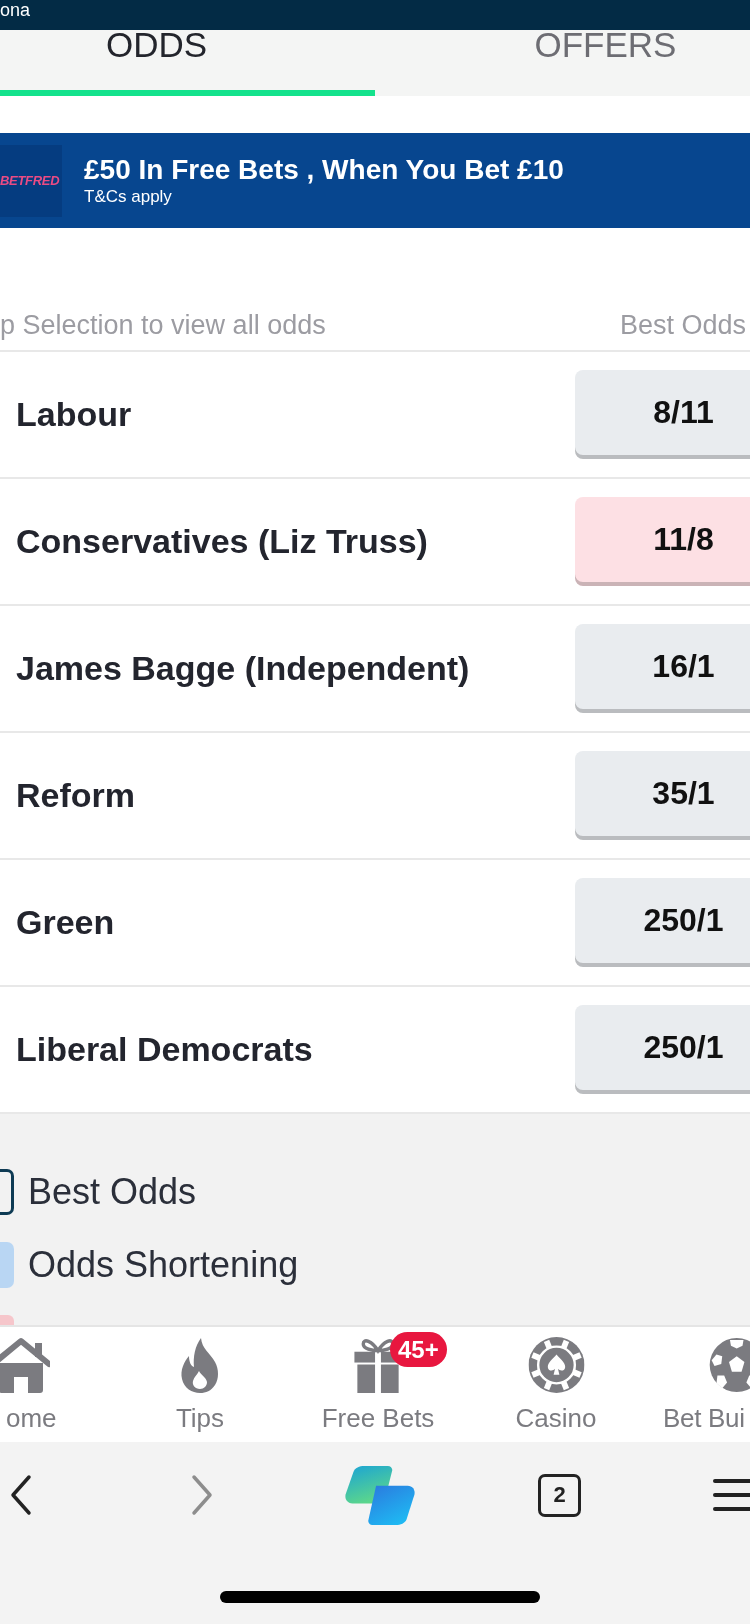 Image resolution: width=750 pixels, height=1624 pixels. Describe the element at coordinates (31, 180) in the screenshot. I see `brand-logo: BETFRED` at that location.